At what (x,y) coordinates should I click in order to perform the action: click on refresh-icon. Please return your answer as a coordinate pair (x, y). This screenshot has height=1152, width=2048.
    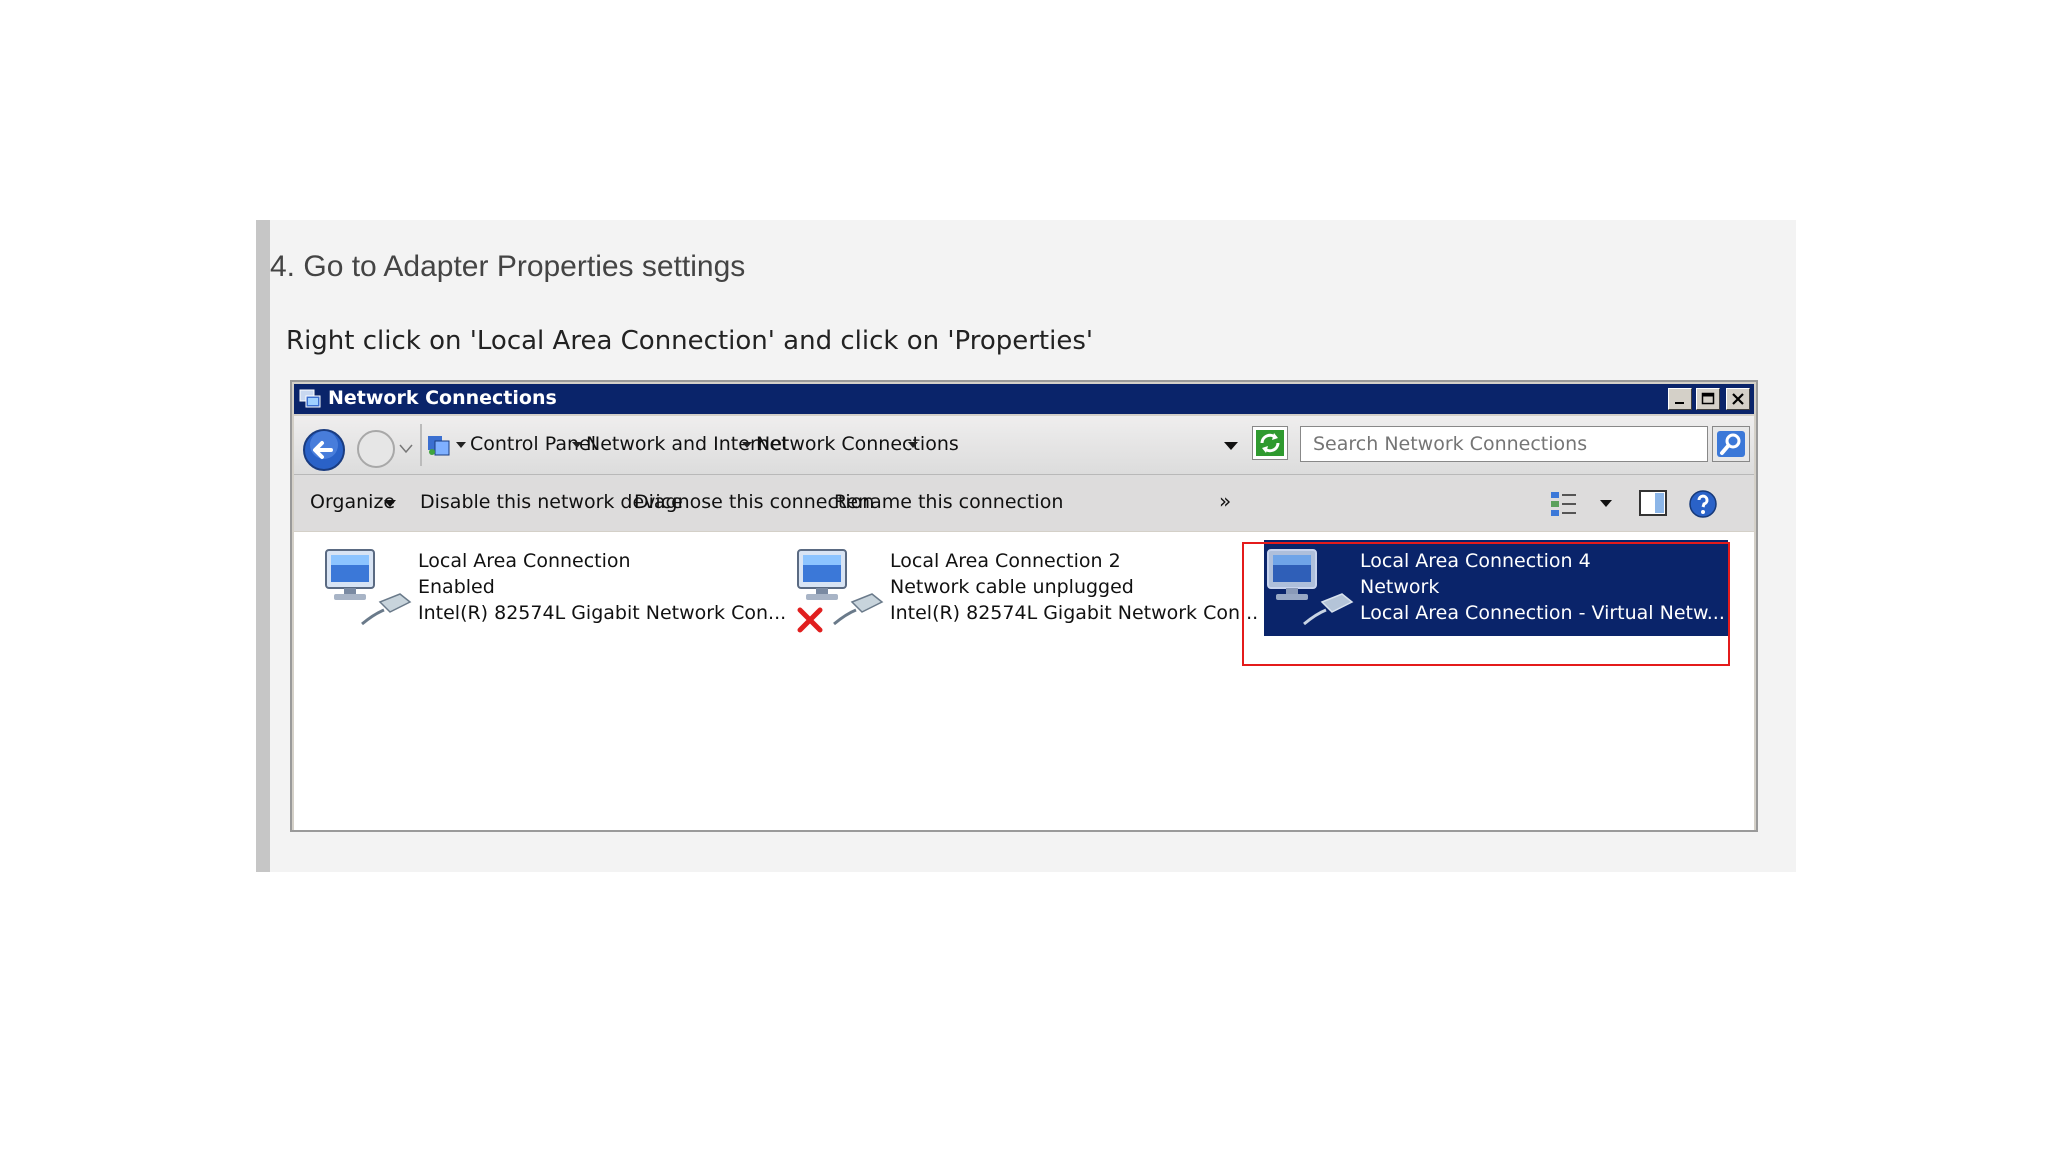
    Looking at the image, I should click on (1270, 443).